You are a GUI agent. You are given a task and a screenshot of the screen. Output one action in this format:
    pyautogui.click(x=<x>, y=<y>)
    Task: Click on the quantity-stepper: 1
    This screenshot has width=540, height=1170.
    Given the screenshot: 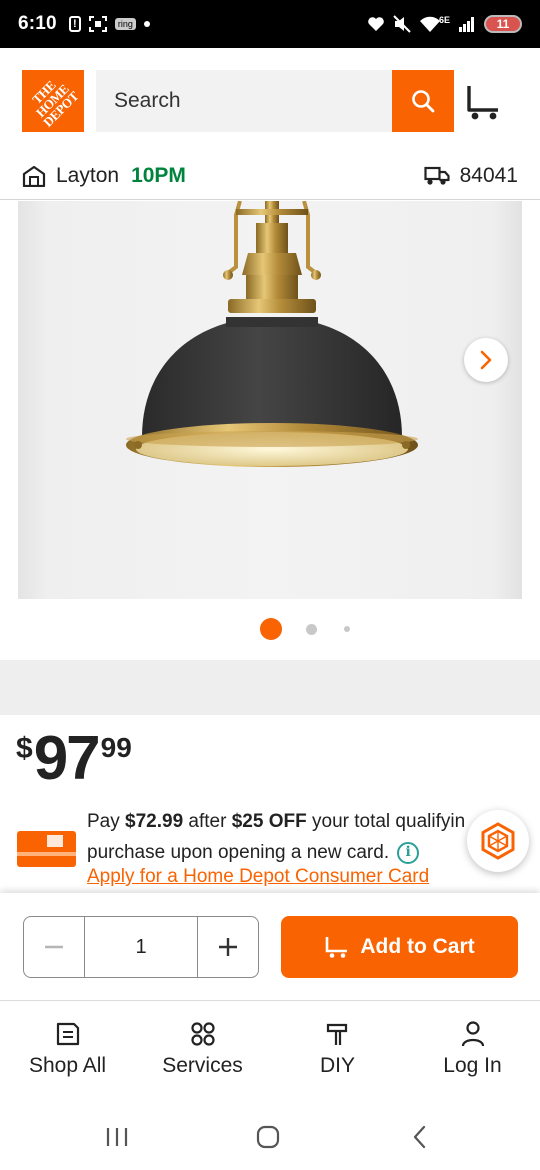 What is the action you would take?
    pyautogui.click(x=141, y=947)
    